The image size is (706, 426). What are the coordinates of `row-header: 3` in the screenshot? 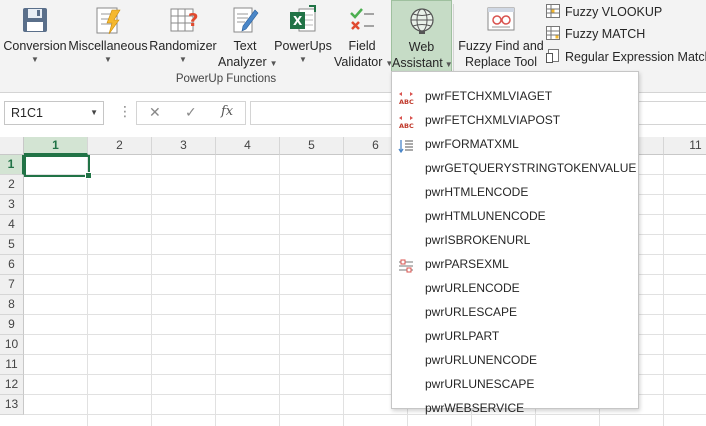 It's located at (12, 205).